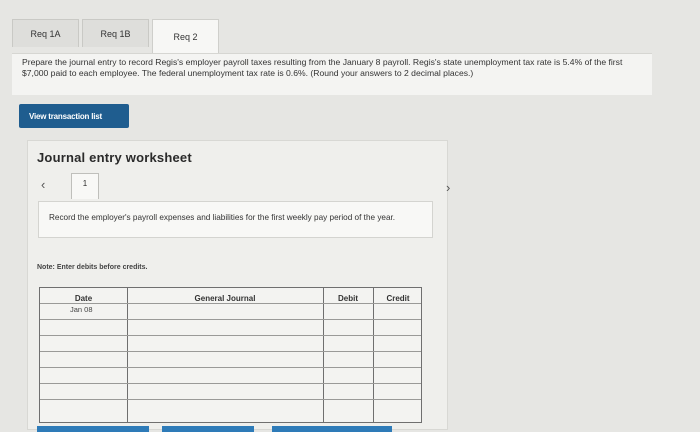  Describe the element at coordinates (208, 429) in the screenshot. I see `clear-entry-button` at that location.